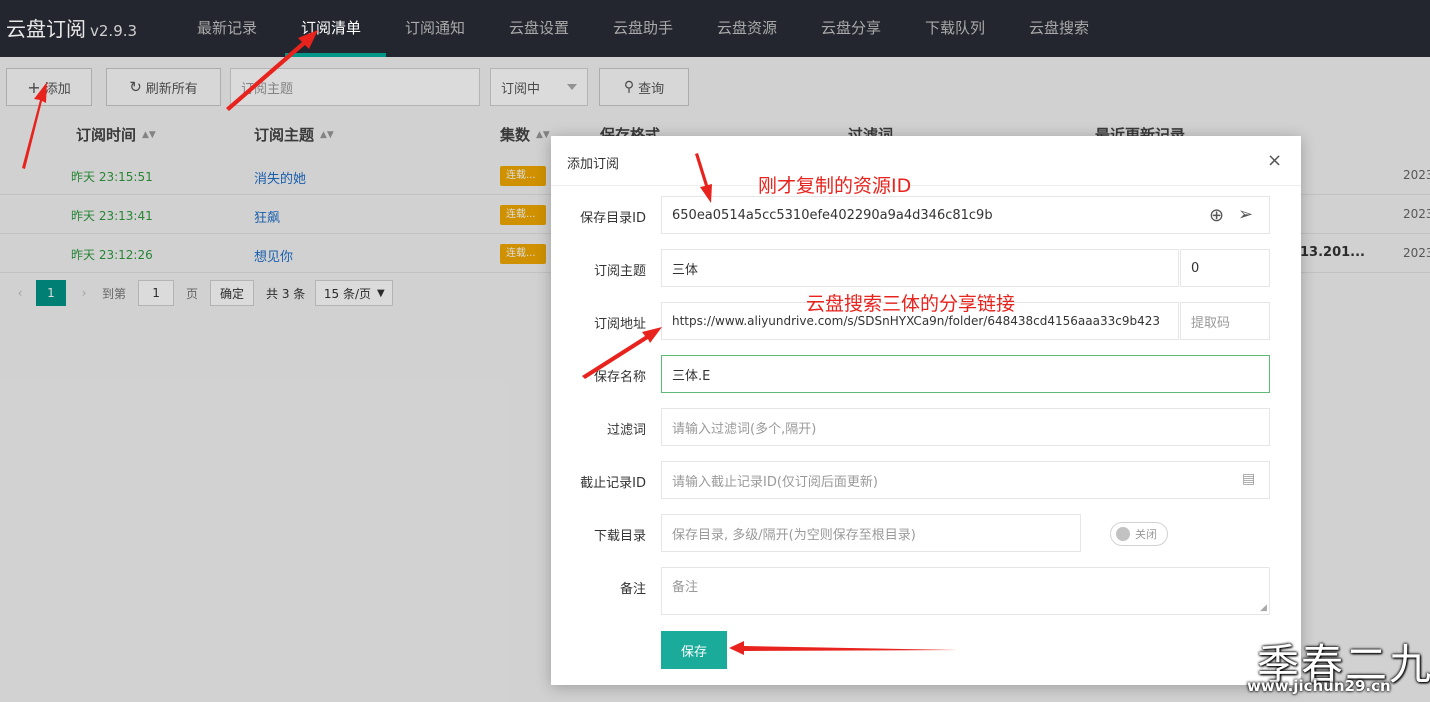 The height and width of the screenshot is (702, 1430). Describe the element at coordinates (1225, 268) in the screenshot. I see `episode-count-input: 0` at that location.